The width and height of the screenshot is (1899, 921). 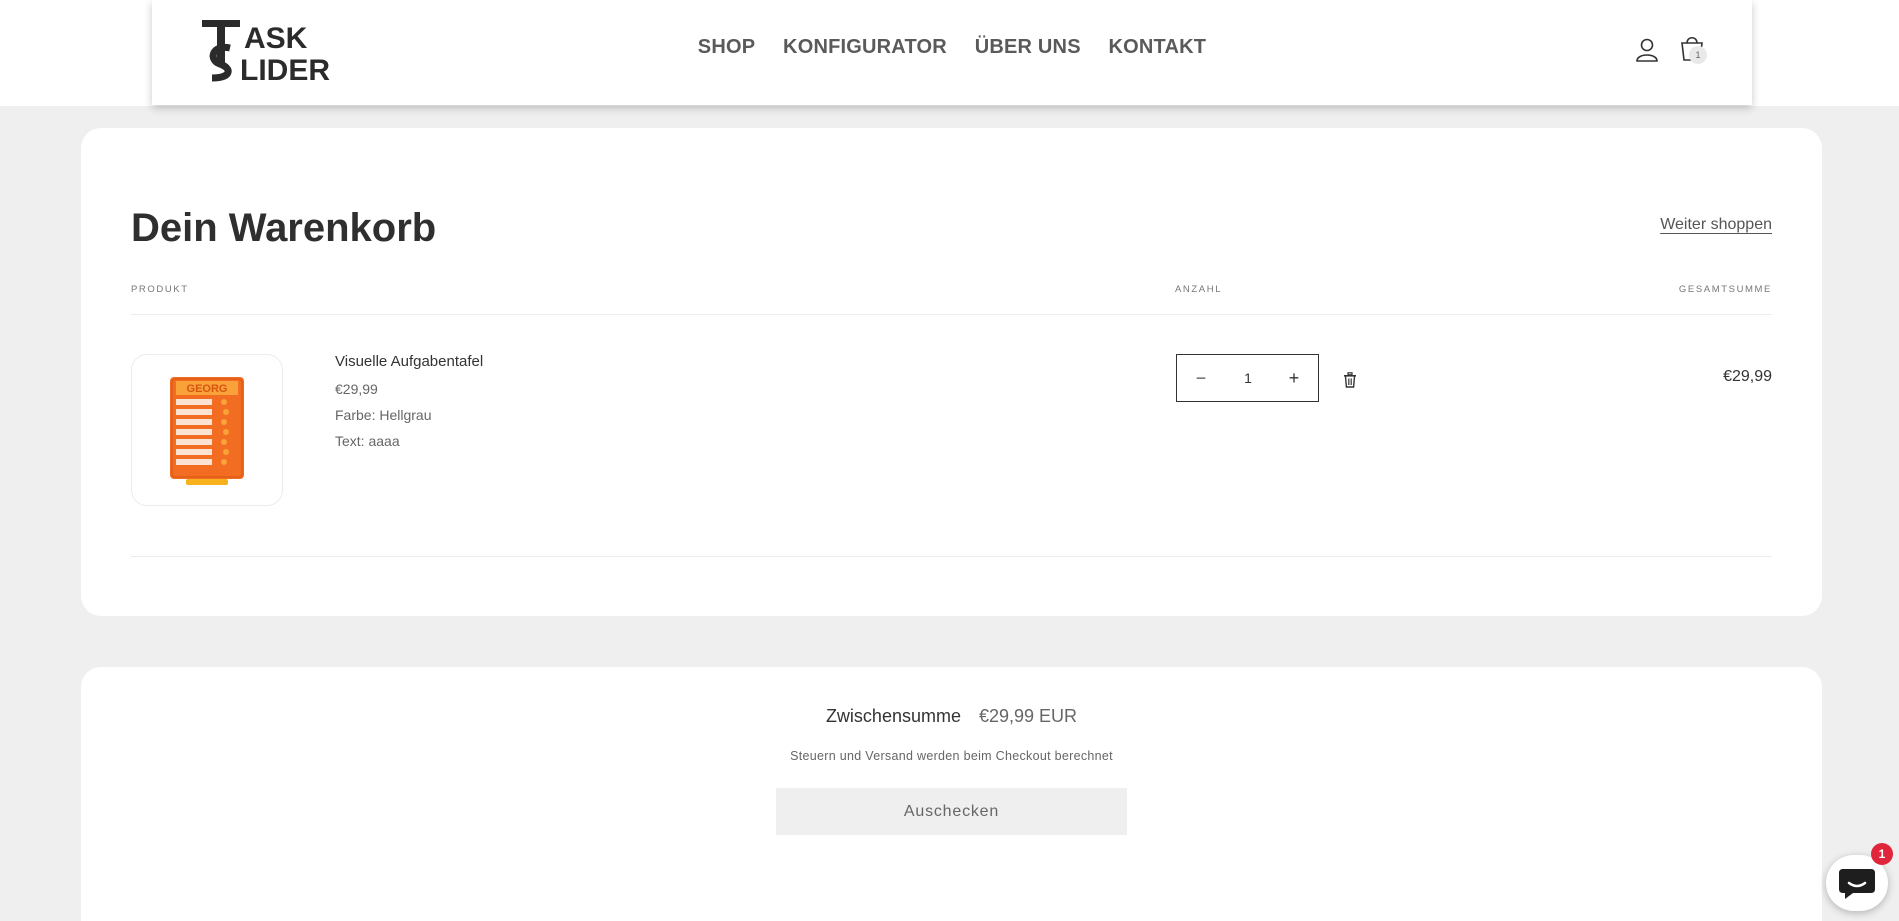 I want to click on page-title: Dein Warenkorb, so click(x=284, y=228).